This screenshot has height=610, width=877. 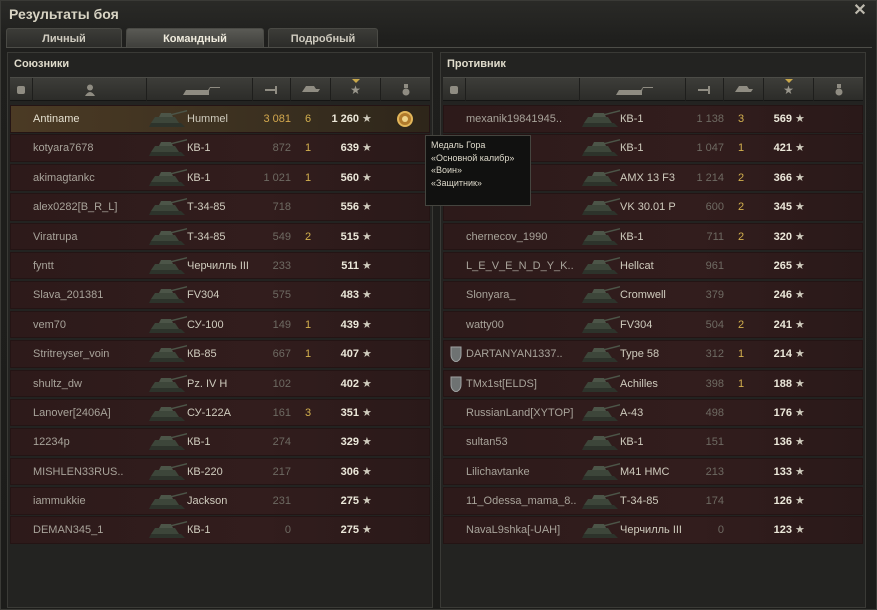 I want to click on player-name: Slonyara_, so click(x=491, y=295).